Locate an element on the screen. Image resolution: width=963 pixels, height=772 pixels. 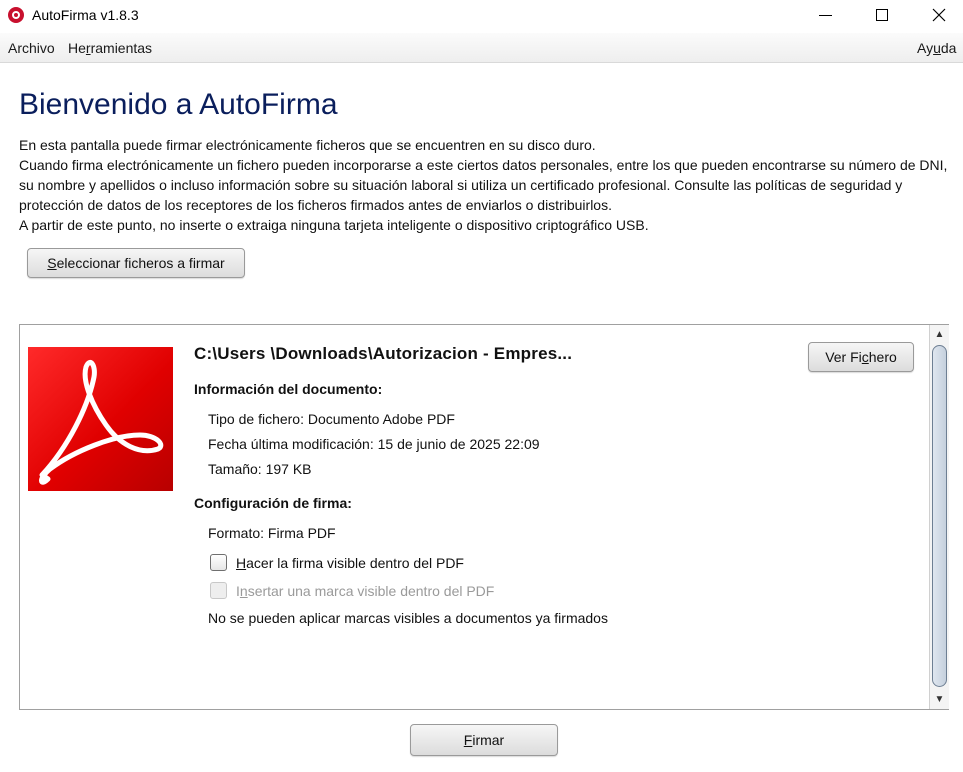
document-info-heading: Información del documento: is located at coordinates (288, 389).